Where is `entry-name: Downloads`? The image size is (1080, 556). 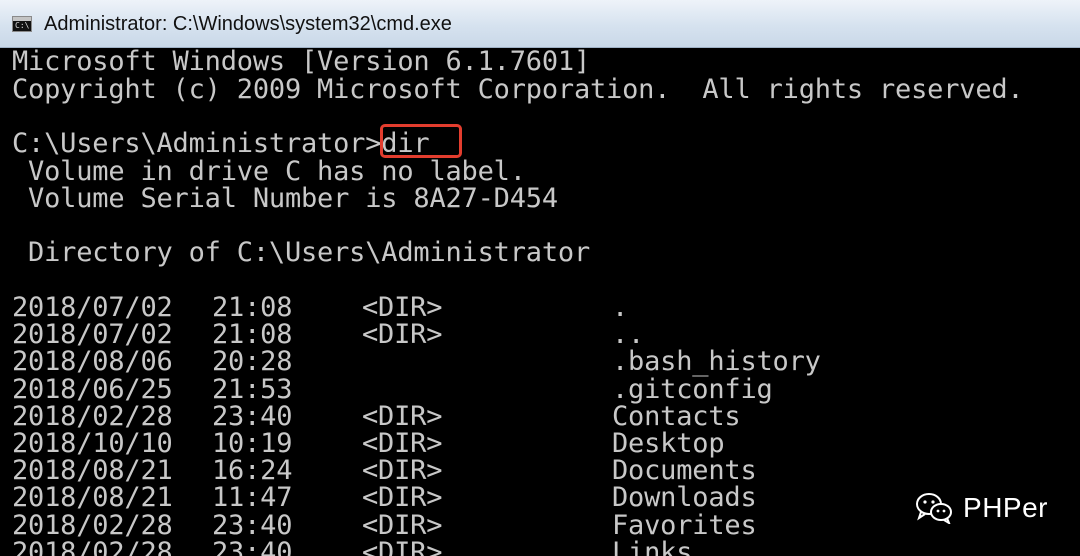
entry-name: Downloads is located at coordinates (684, 498).